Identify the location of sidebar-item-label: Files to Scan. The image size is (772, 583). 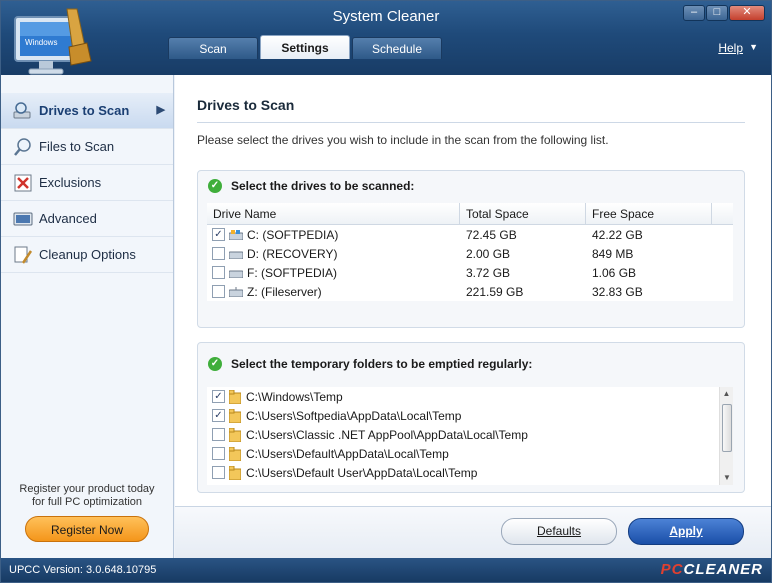
(77, 146).